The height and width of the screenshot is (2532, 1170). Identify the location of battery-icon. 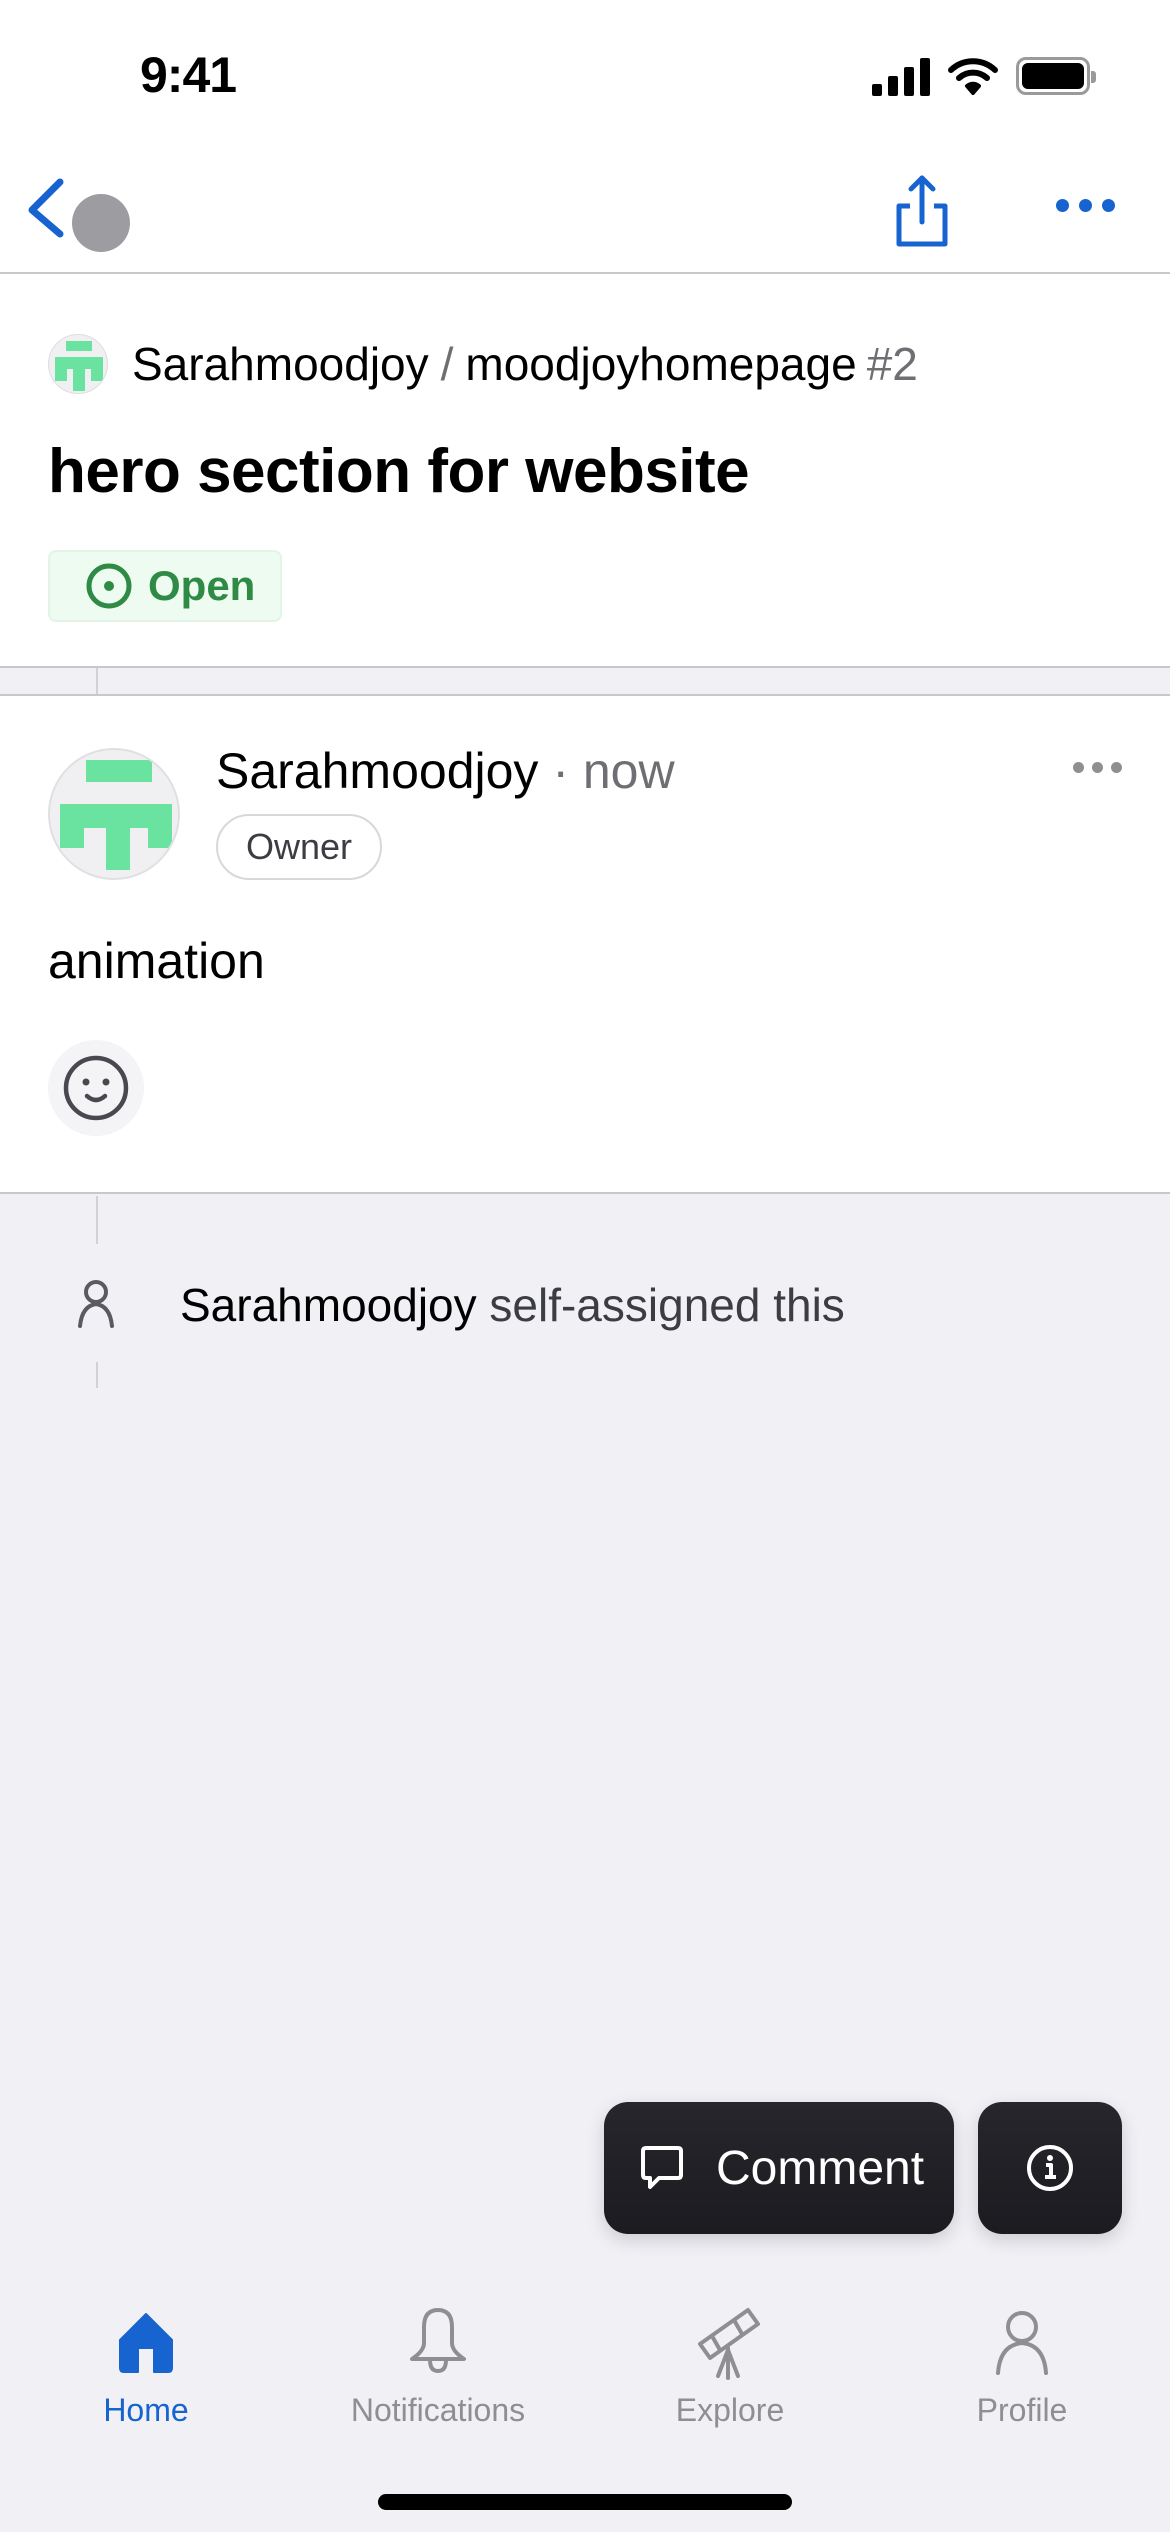
(1056, 76).